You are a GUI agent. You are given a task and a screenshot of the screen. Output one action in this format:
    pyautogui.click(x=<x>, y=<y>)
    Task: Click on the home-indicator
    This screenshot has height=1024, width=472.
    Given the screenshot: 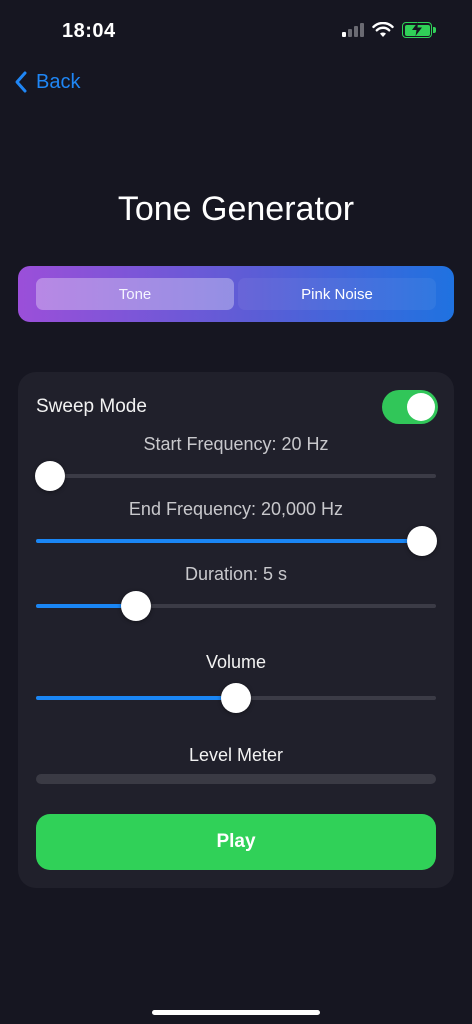 What is the action you would take?
    pyautogui.click(x=236, y=1012)
    